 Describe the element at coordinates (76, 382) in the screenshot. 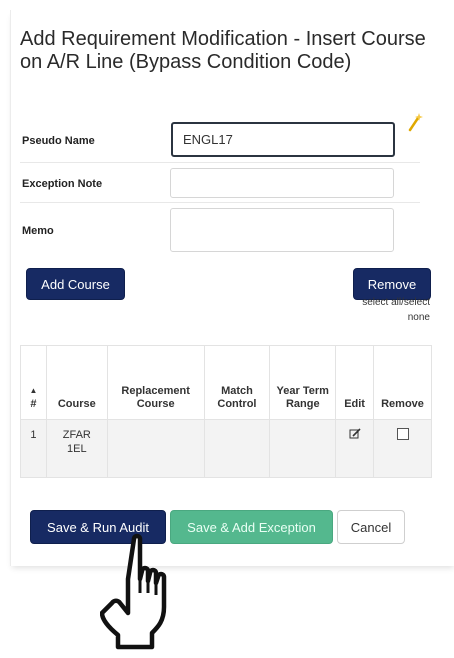

I see `column-header-course: Course` at that location.